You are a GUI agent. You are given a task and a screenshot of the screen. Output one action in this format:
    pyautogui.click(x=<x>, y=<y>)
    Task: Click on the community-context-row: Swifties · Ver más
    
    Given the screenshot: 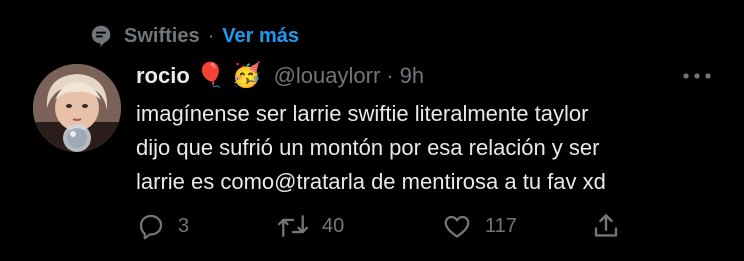 What is the action you would take?
    pyautogui.click(x=193, y=36)
    